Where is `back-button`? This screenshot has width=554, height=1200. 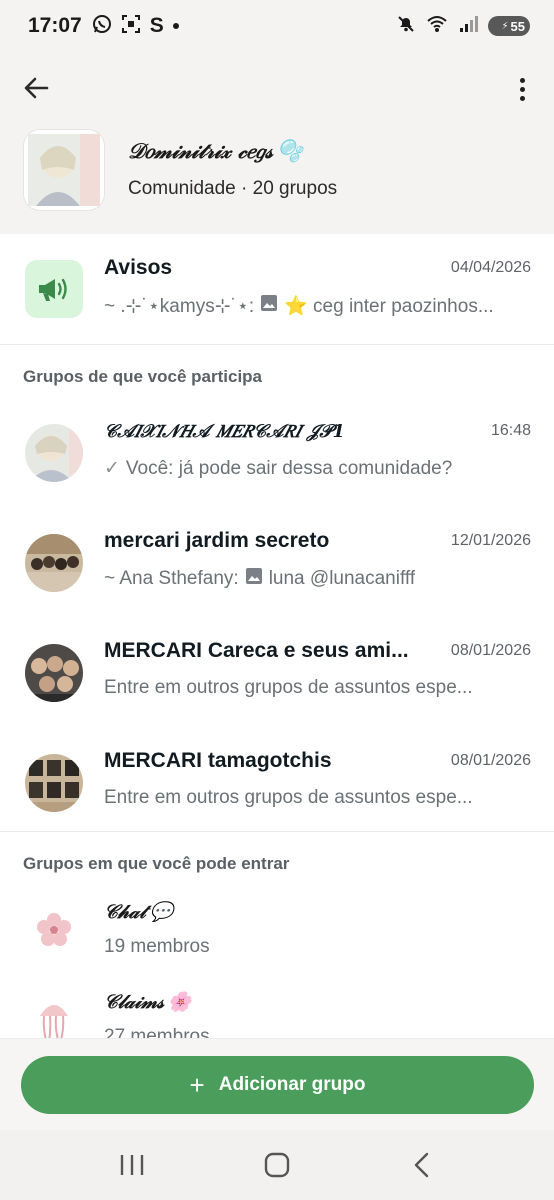 back-button is located at coordinates (36, 88).